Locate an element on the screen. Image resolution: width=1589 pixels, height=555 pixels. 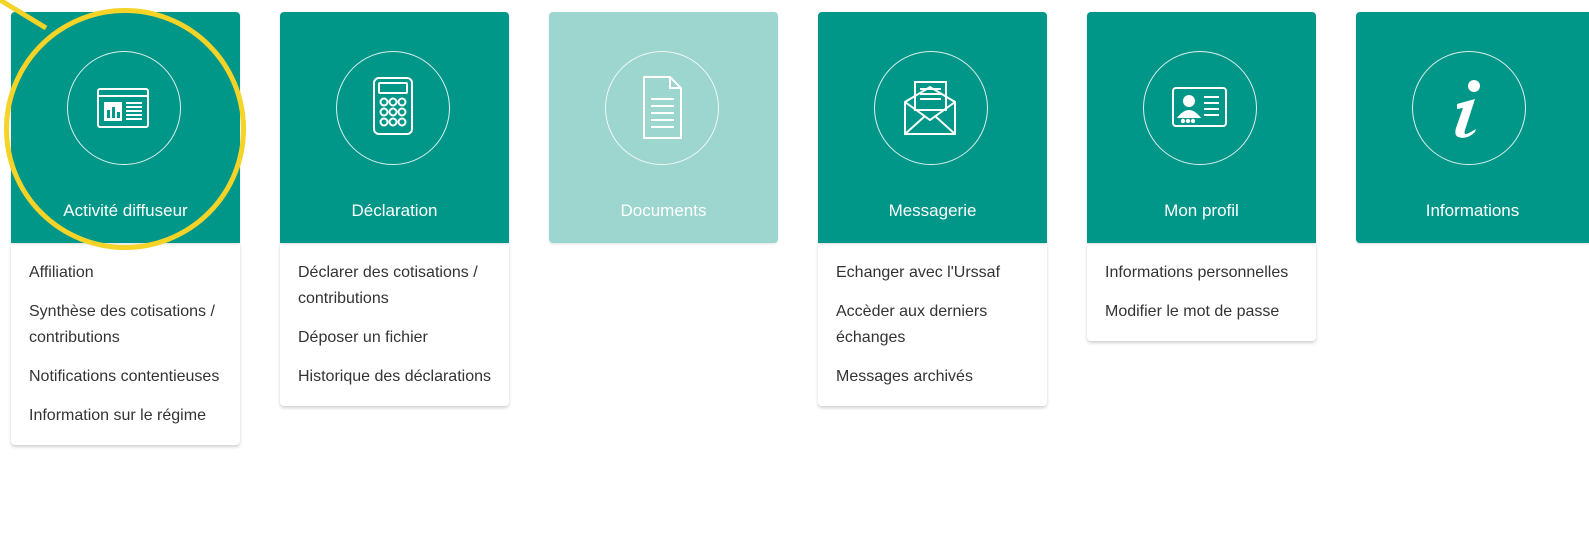
tile-title: Messagerie is located at coordinates (932, 210).